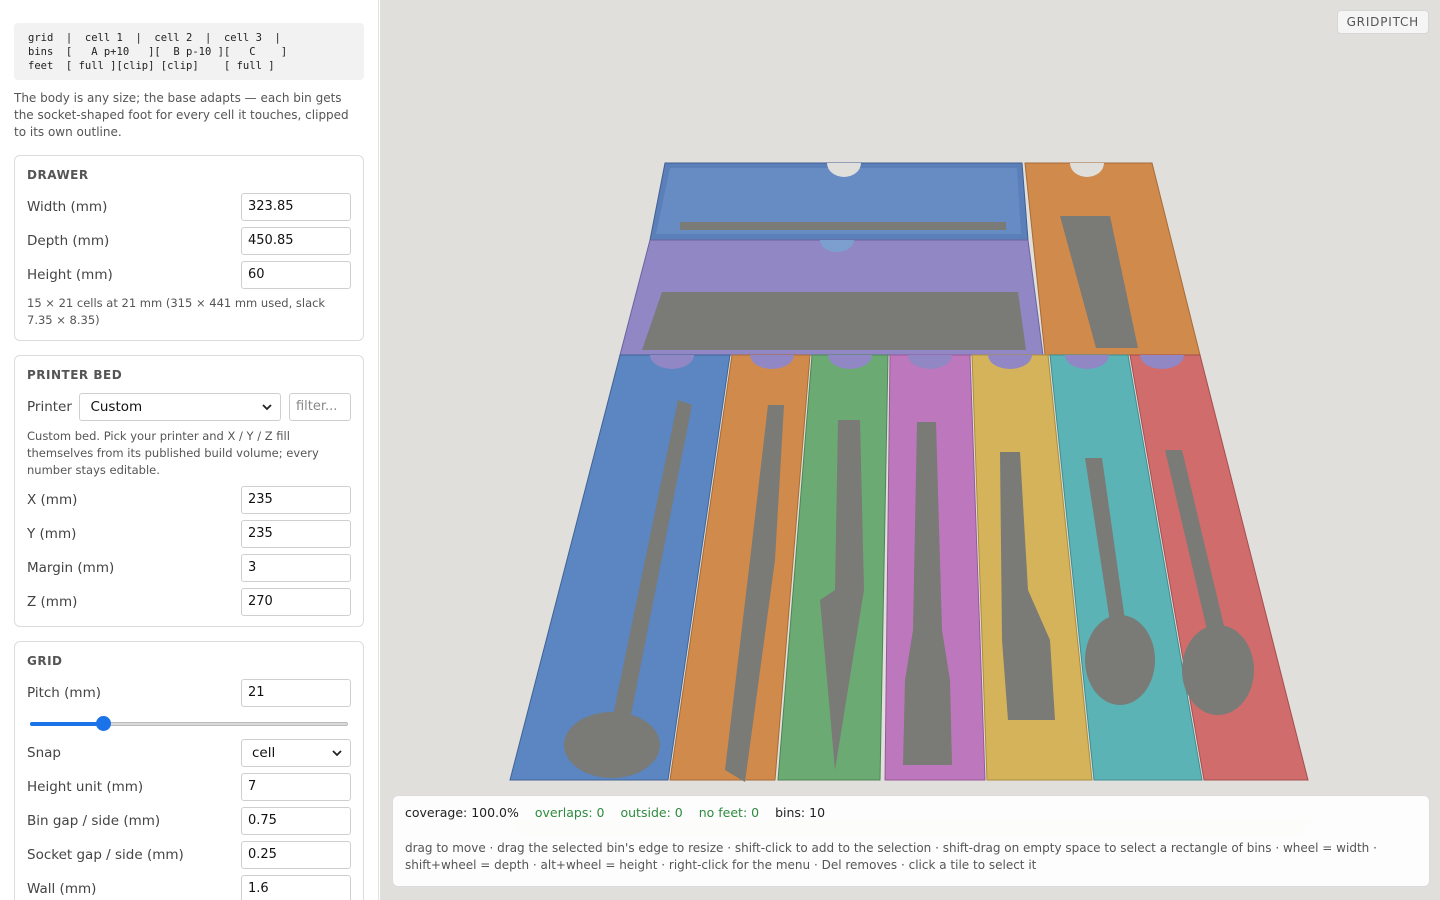 This screenshot has height=900, width=1440. Describe the element at coordinates (58, 175) in the screenshot. I see `drawer-panel-title: DRAWER` at that location.